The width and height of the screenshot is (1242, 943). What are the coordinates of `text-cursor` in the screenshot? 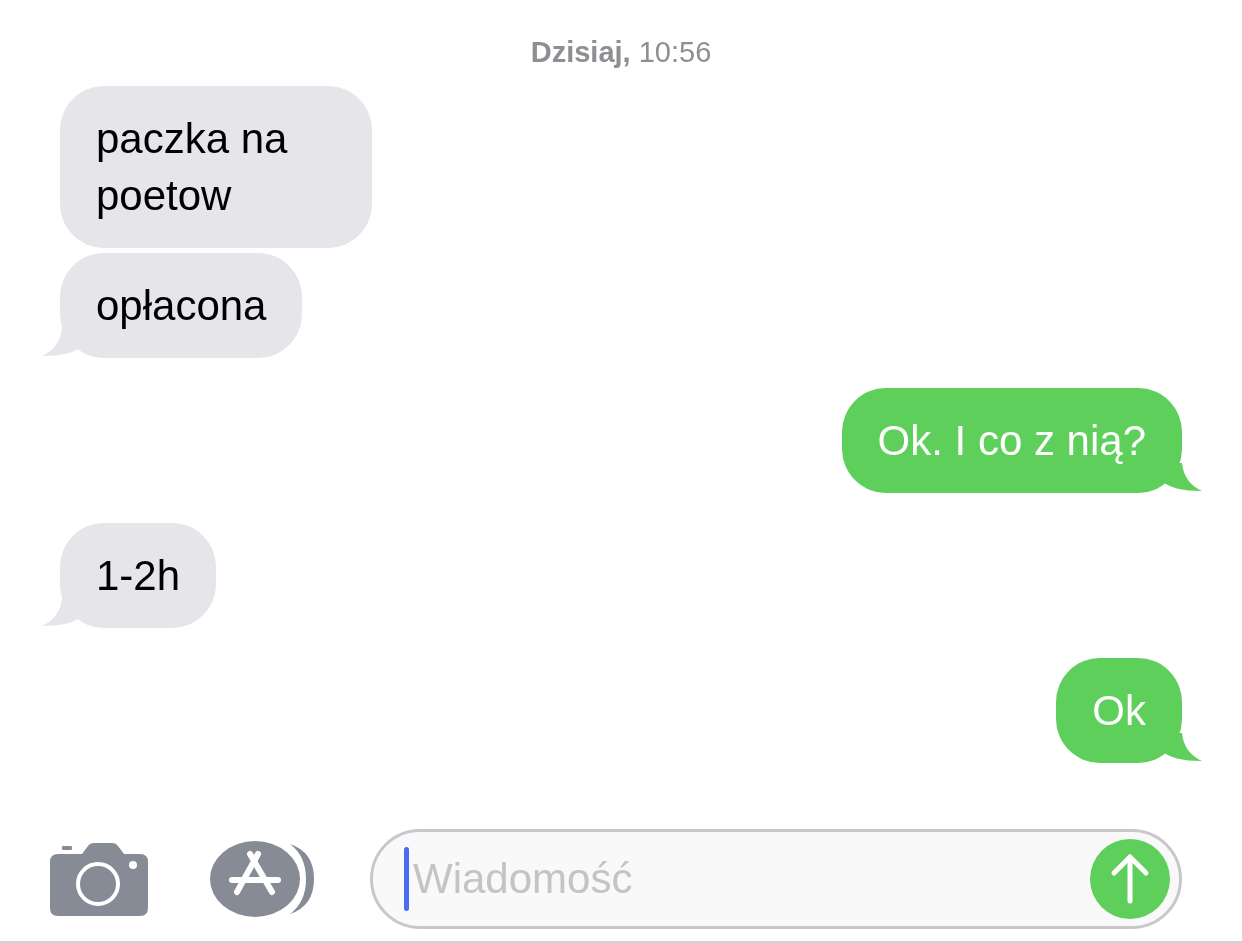 It's located at (406, 879).